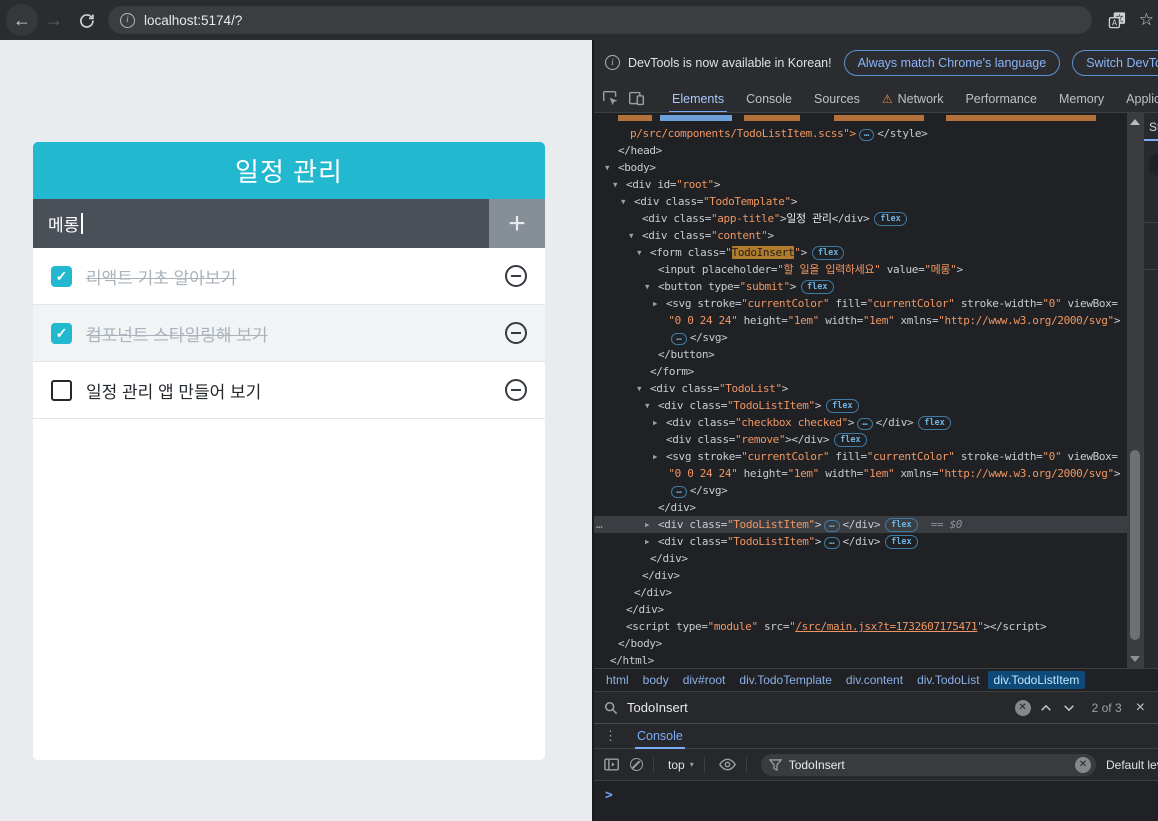 This screenshot has height=821, width=1158. What do you see at coordinates (860, 405) in the screenshot?
I see `tree-row: ▼ <div class="TodoListItem"> flex` at bounding box center [860, 405].